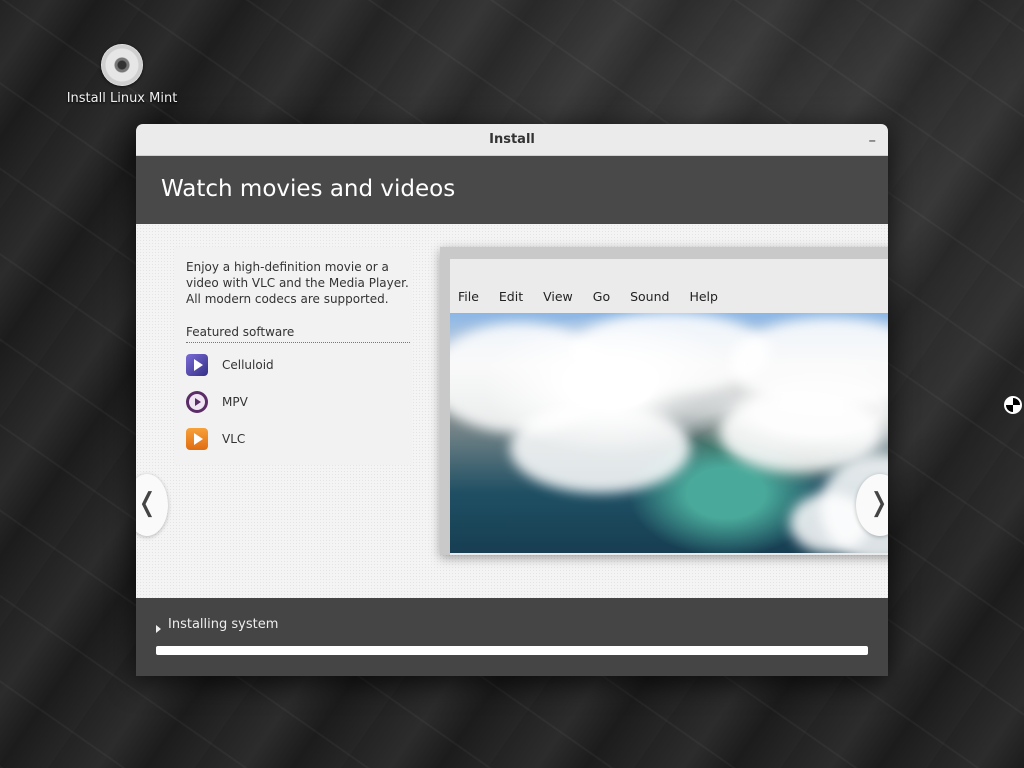 The image size is (1024, 768). I want to click on software-name: VLC, so click(234, 439).